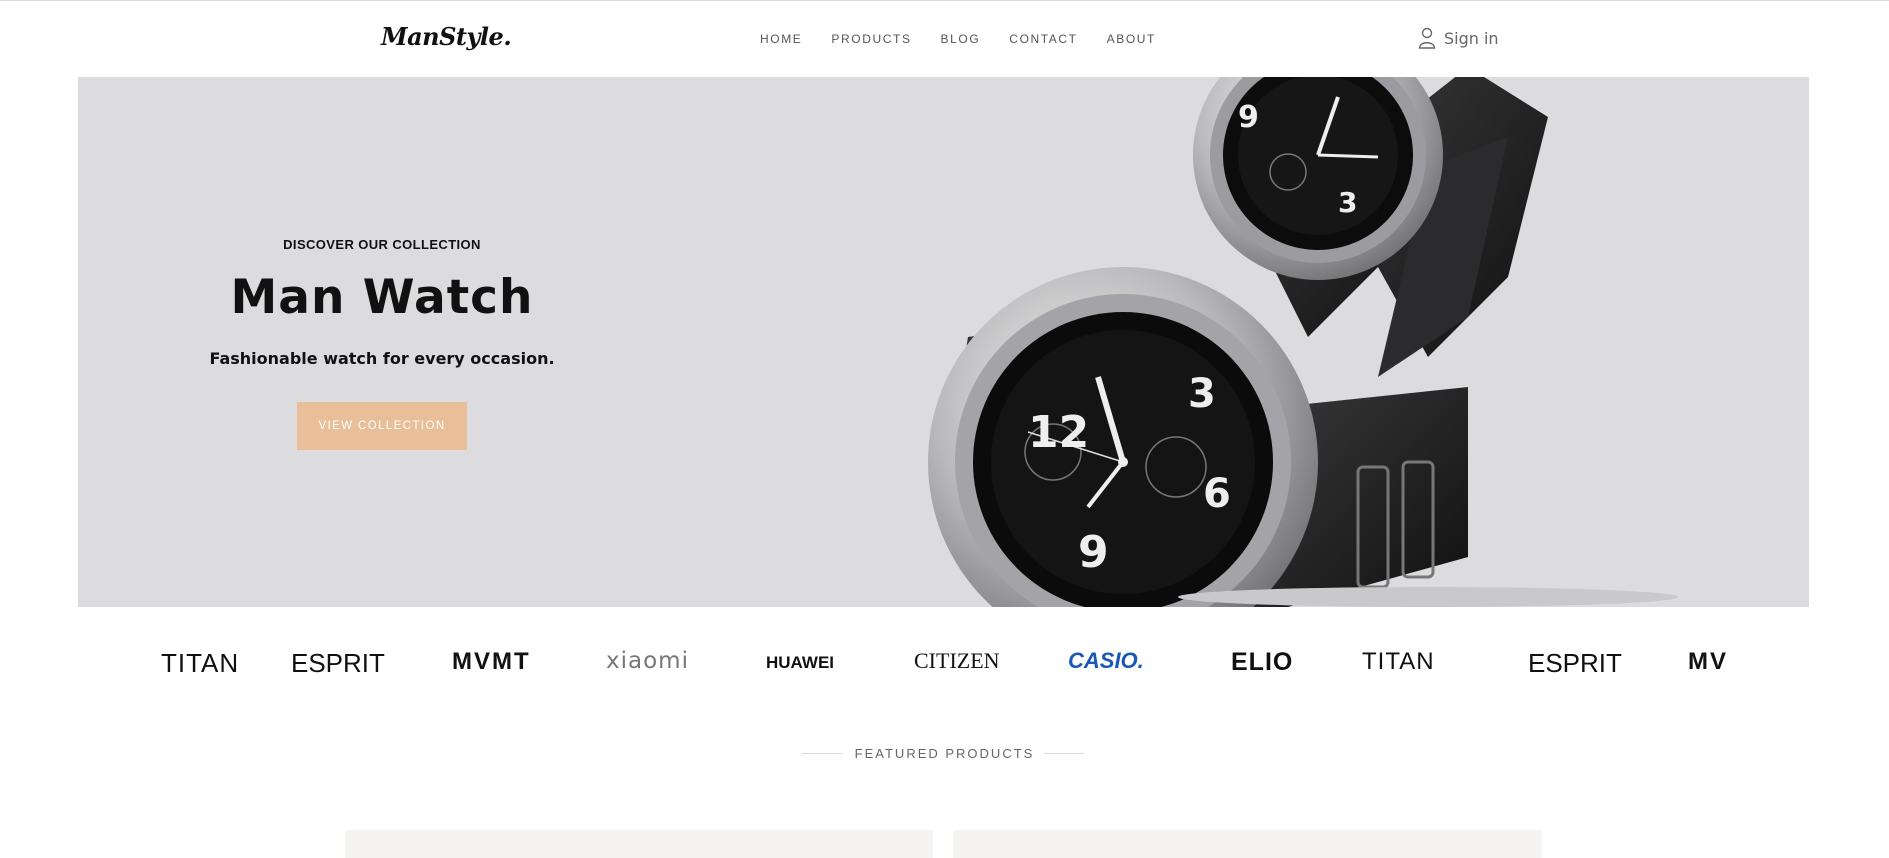 The height and width of the screenshot is (858, 1889). I want to click on nav-products: PRODUCTS, so click(871, 39).